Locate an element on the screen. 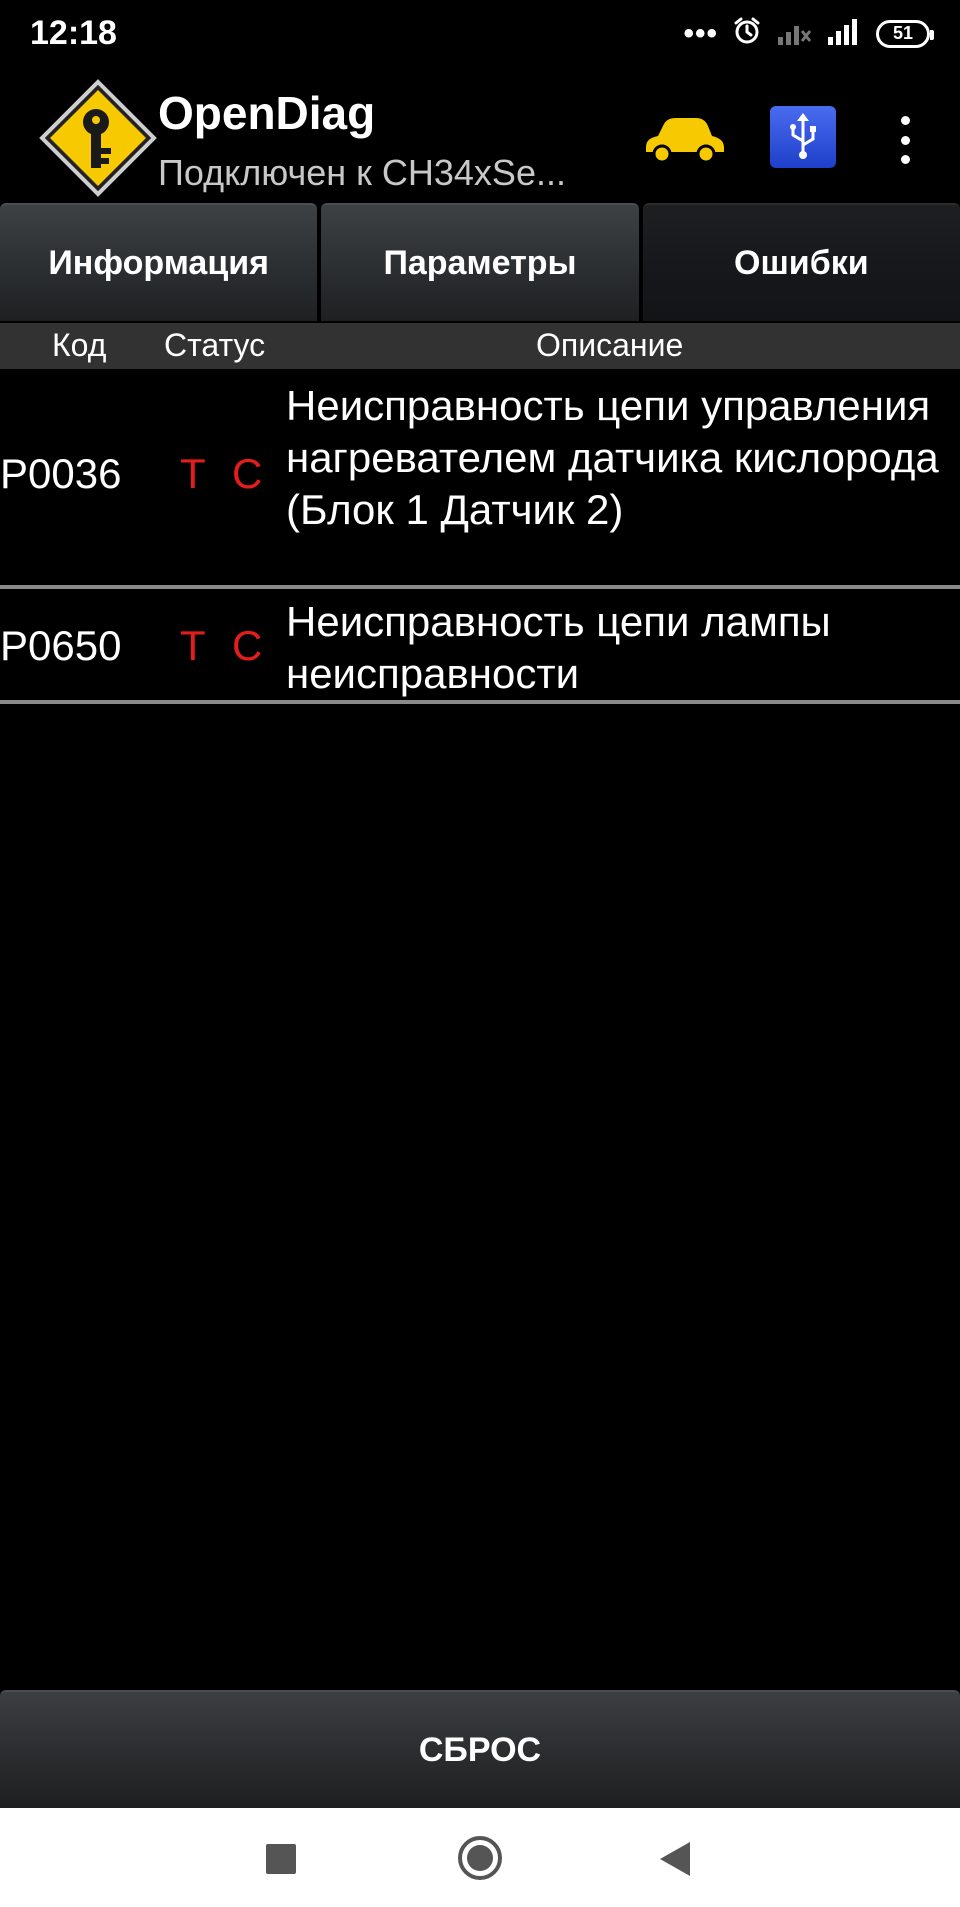 This screenshot has width=960, height=1907. error-code: P0036 is located at coordinates (61, 473).